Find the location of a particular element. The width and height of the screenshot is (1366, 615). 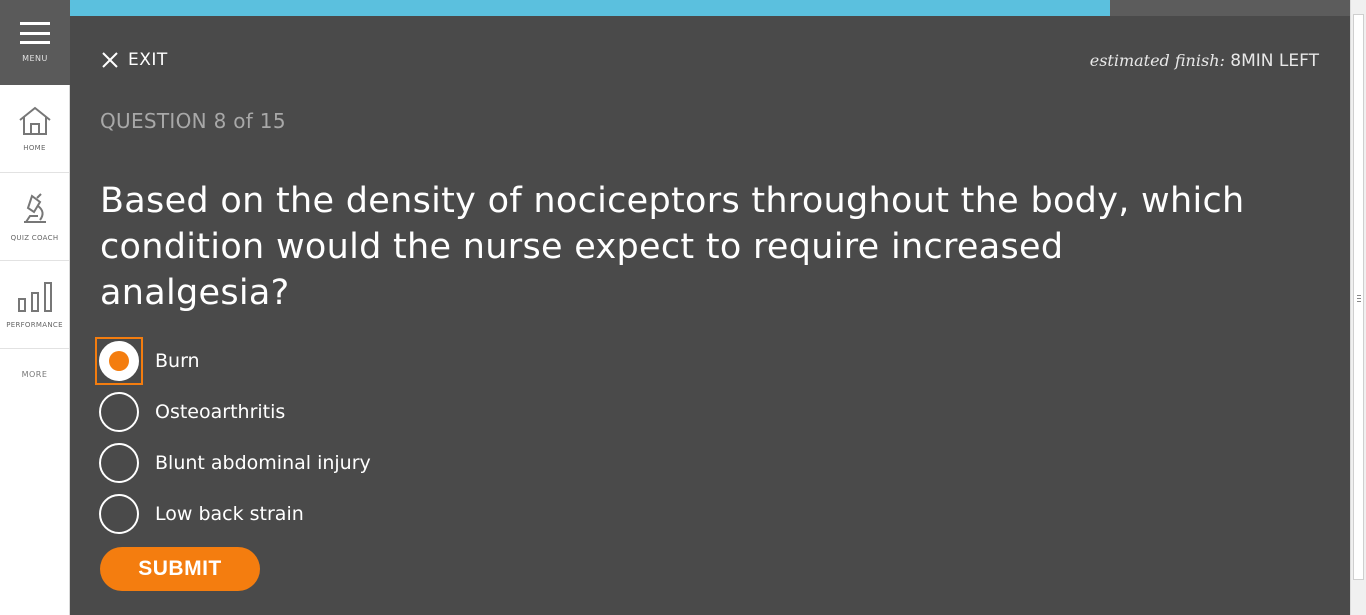

sidebar: MENU HOME QUIZ COACH PERFORMANCE MORE is located at coordinates (35, 307).